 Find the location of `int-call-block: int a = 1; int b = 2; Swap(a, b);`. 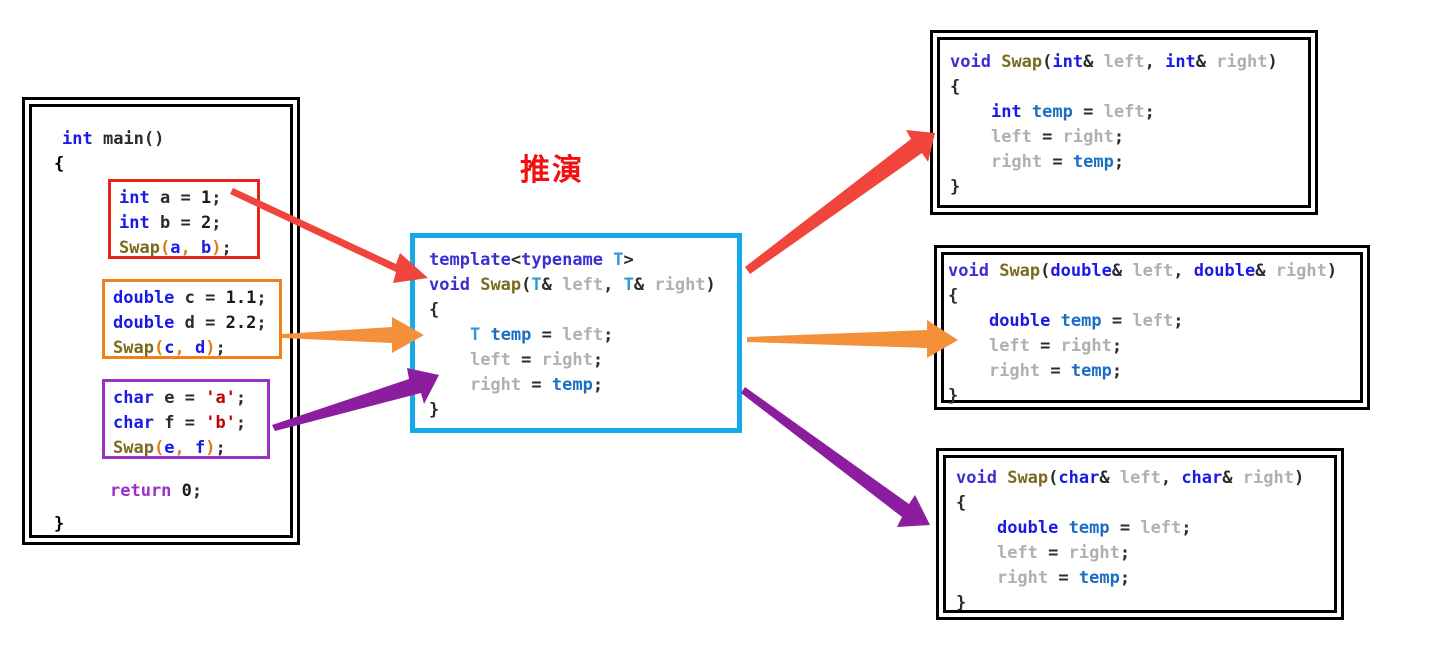

int-call-block: int a = 1; int b = 2; Swap(a, b); is located at coordinates (184, 219).